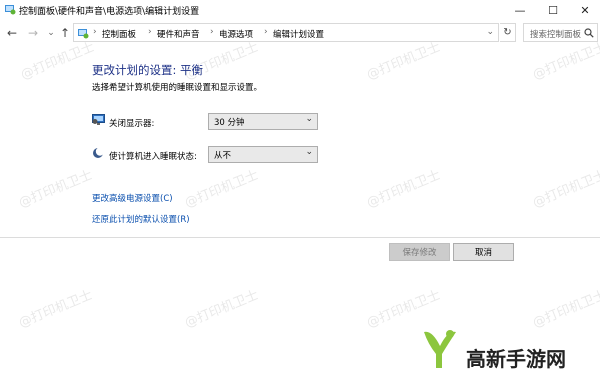  What do you see at coordinates (98, 119) in the screenshot?
I see `monitor-icon` at bounding box center [98, 119].